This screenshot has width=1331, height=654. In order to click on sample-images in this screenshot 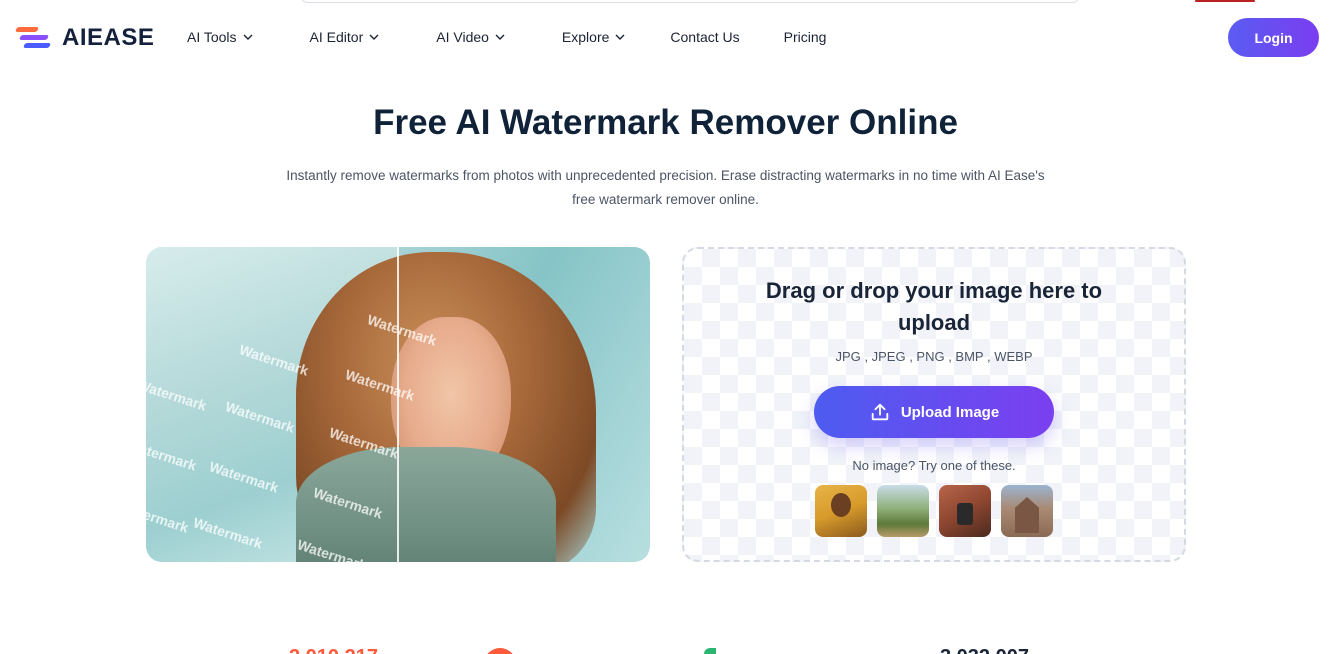, I will do `click(934, 511)`.